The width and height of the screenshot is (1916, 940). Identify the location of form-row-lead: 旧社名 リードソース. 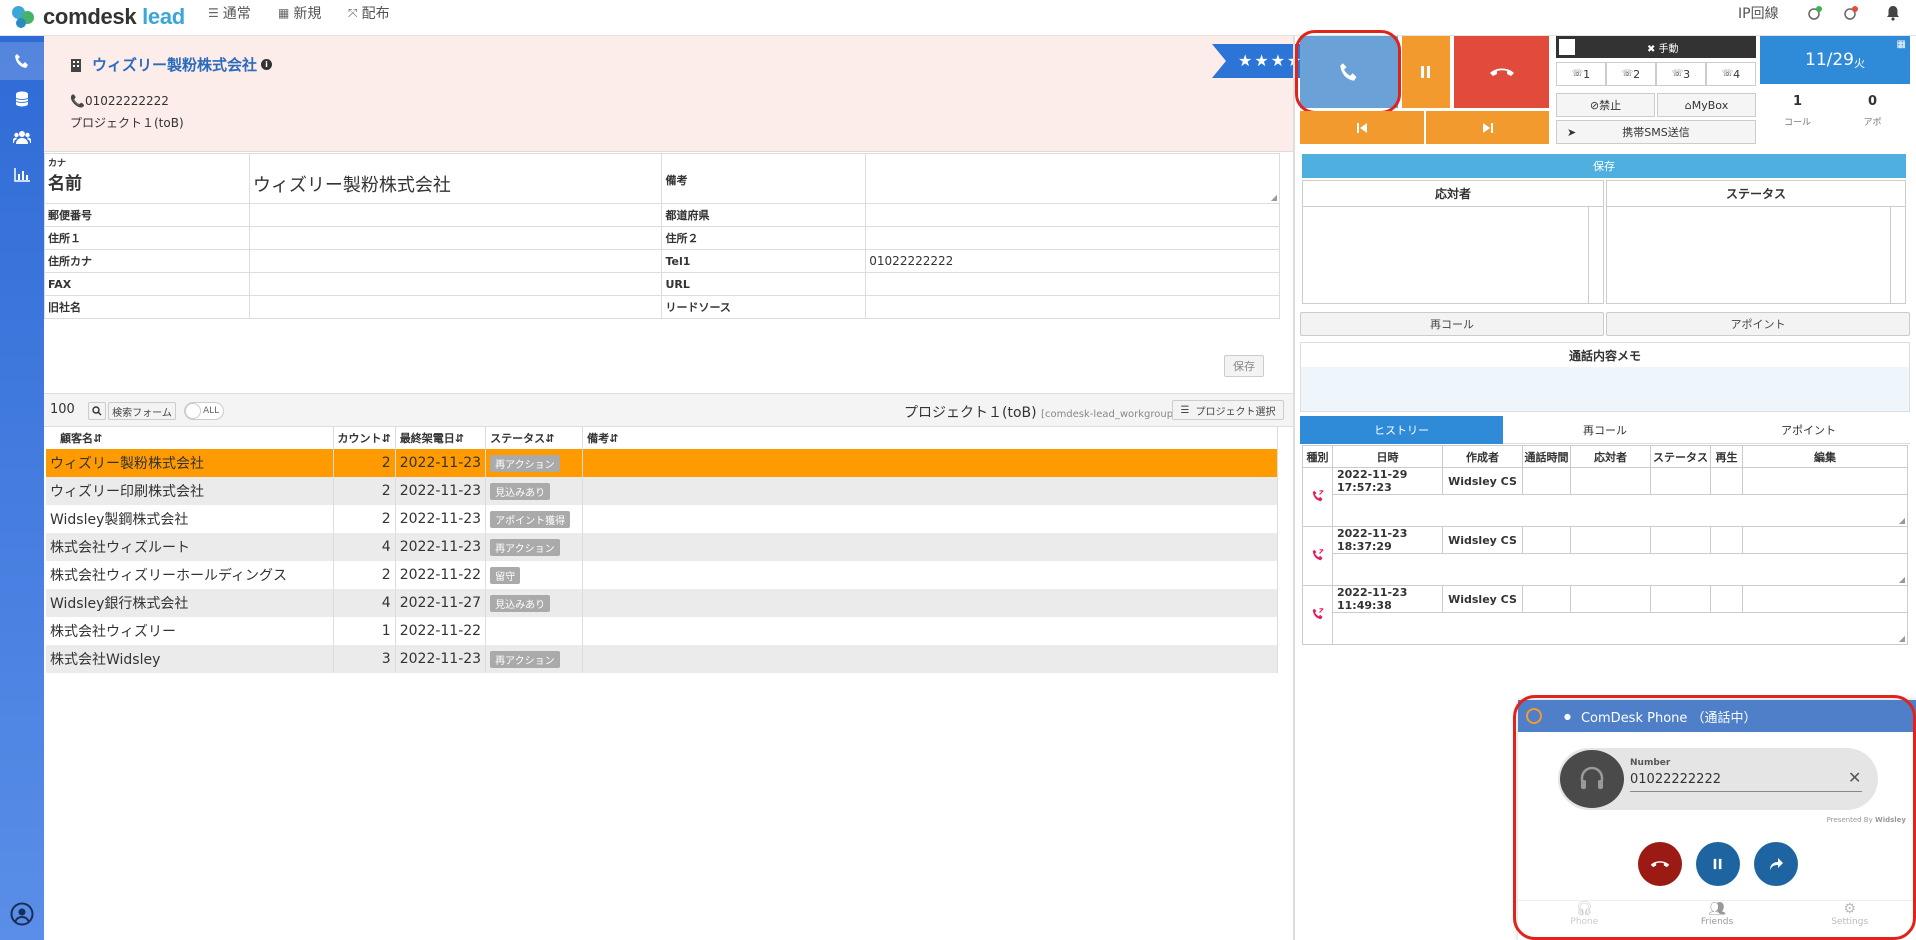
(662, 307).